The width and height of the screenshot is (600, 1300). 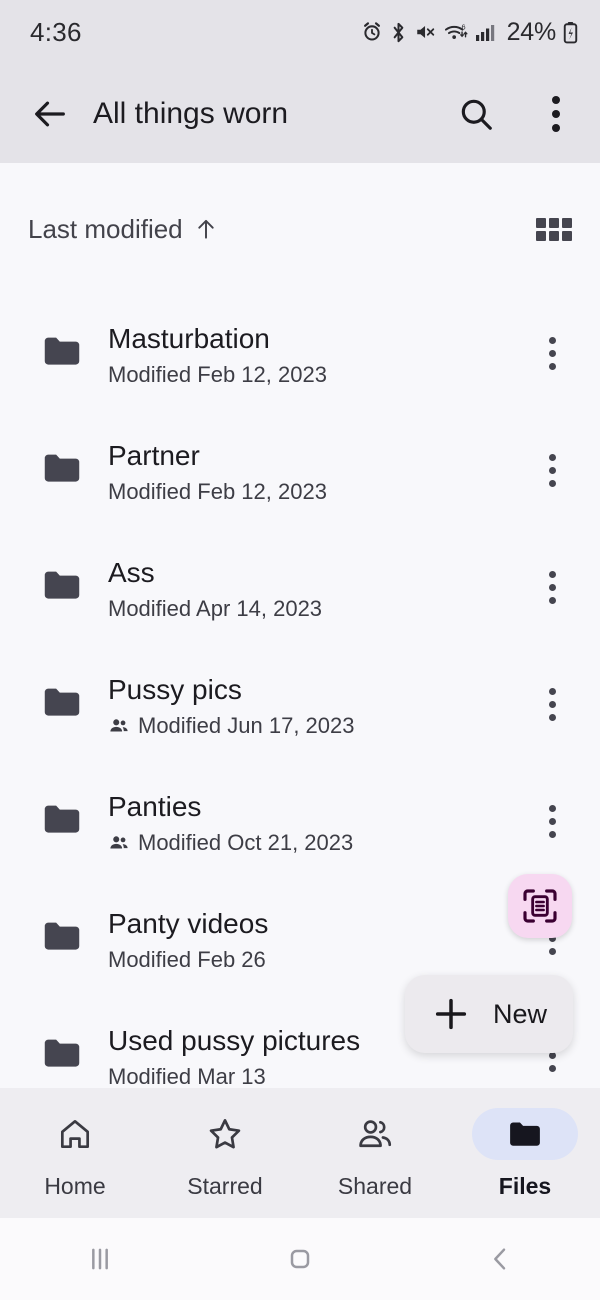 What do you see at coordinates (425, 32) in the screenshot?
I see `volume-mute-icon` at bounding box center [425, 32].